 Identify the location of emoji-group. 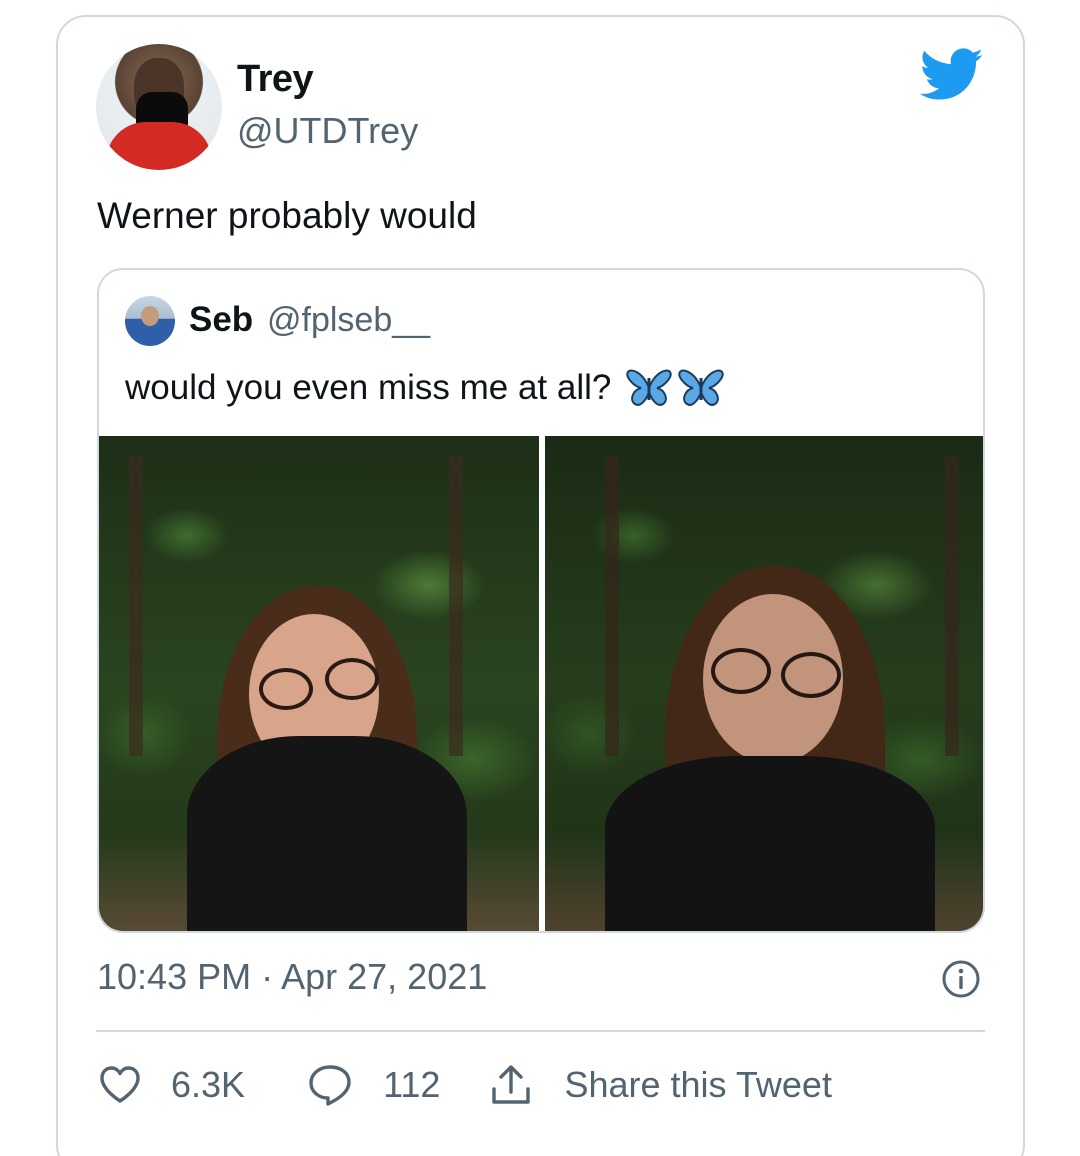
(675, 388).